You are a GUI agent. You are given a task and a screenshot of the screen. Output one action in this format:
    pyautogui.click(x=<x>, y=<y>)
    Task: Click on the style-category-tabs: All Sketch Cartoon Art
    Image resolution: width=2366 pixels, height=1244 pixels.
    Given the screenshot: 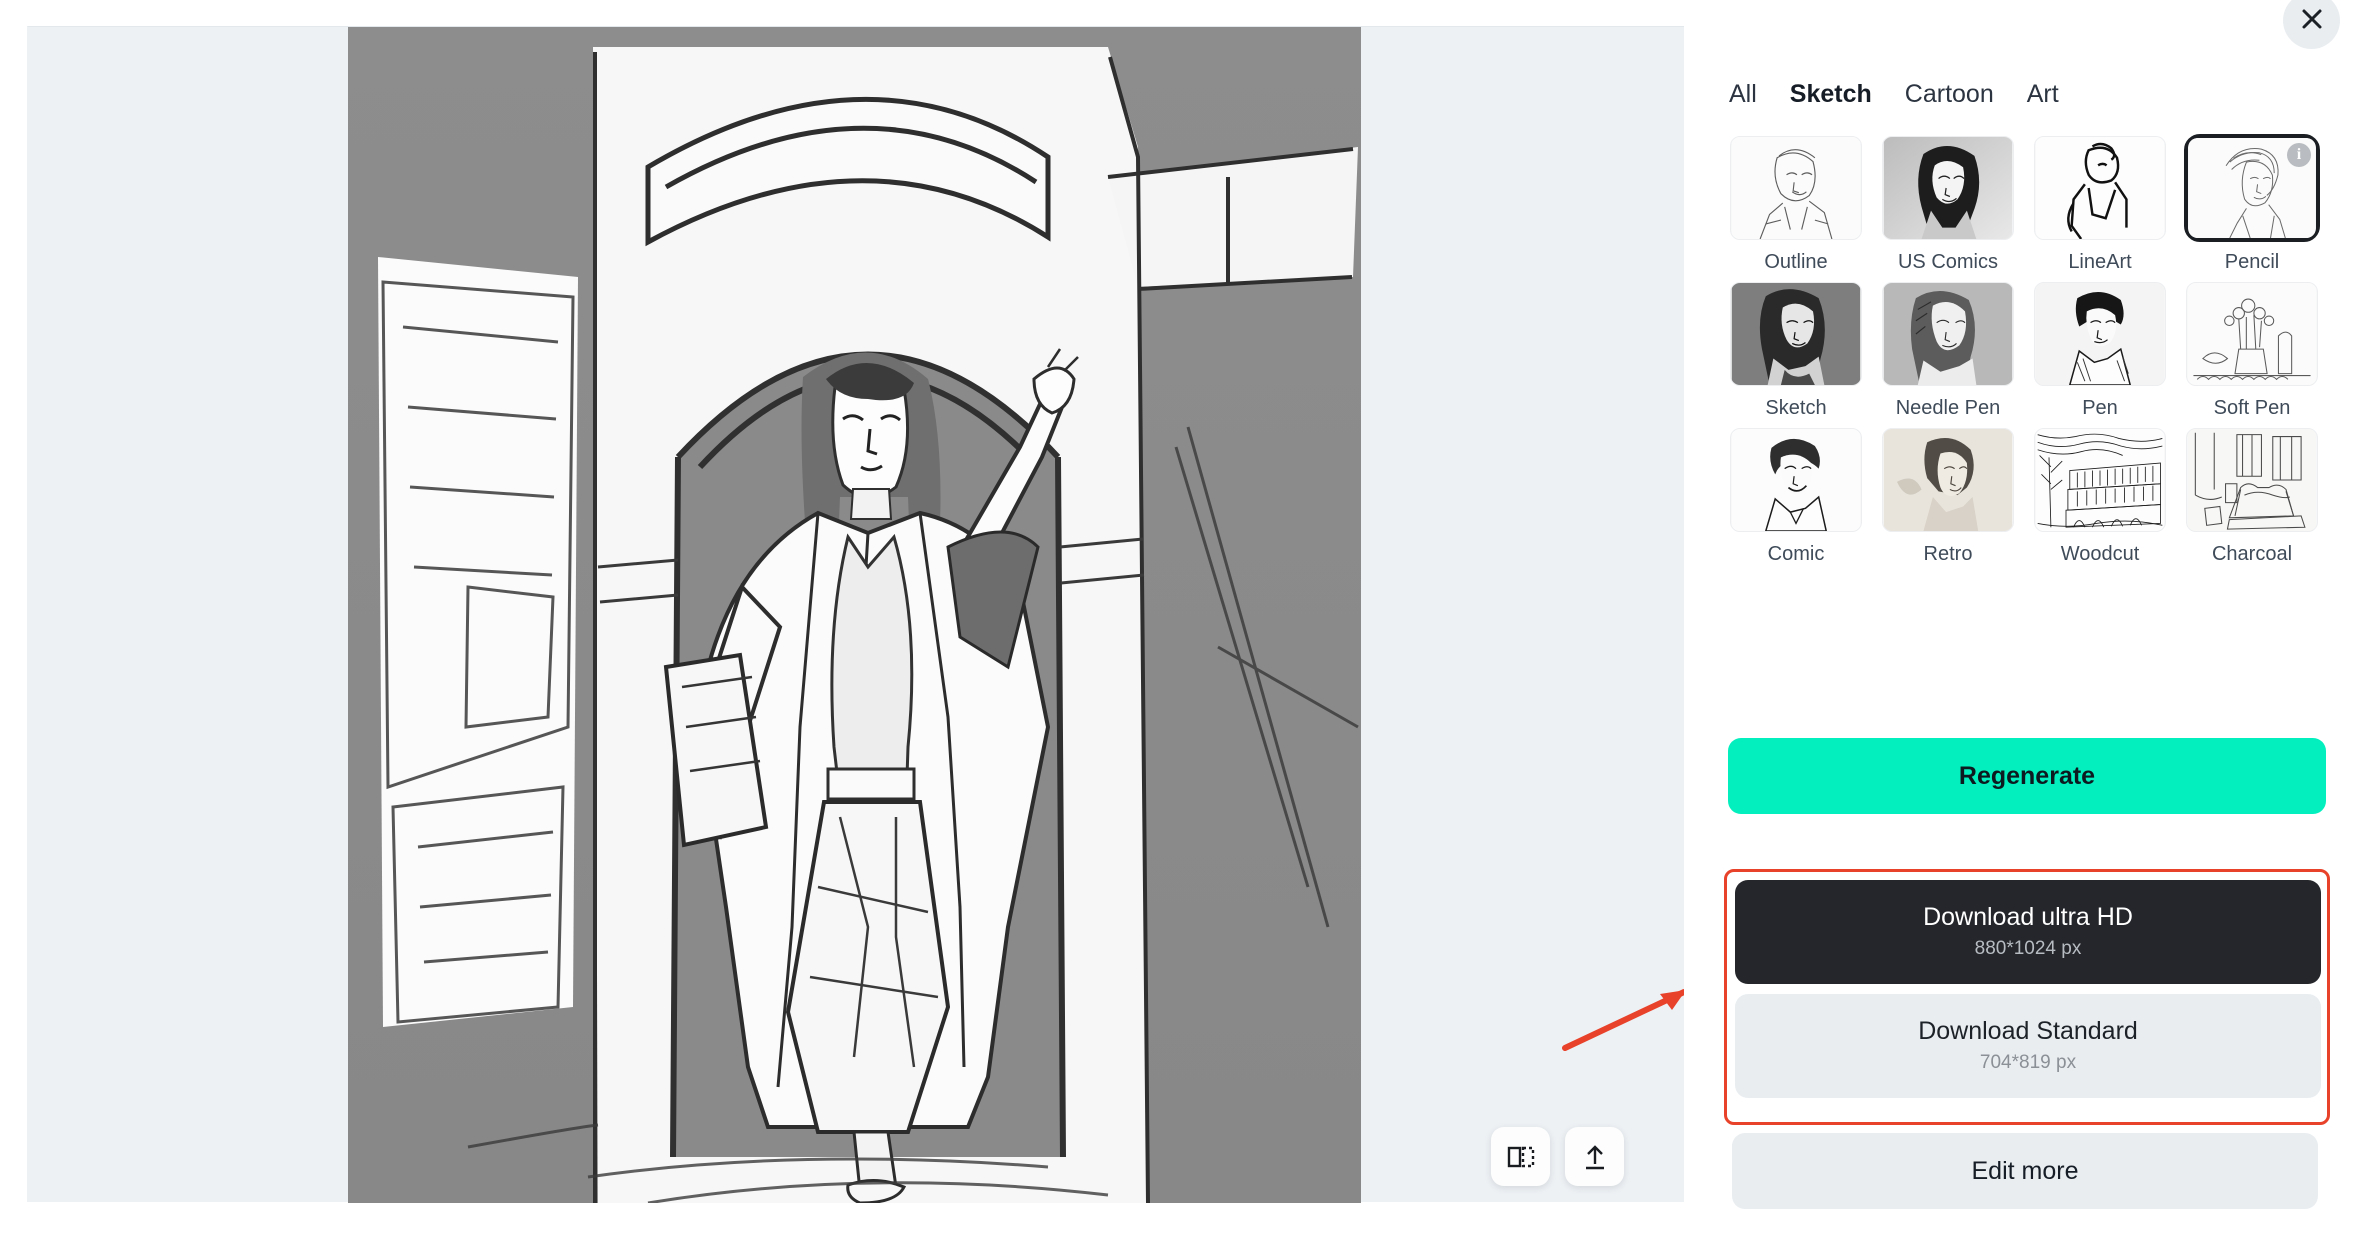 What is the action you would take?
    pyautogui.click(x=1894, y=94)
    